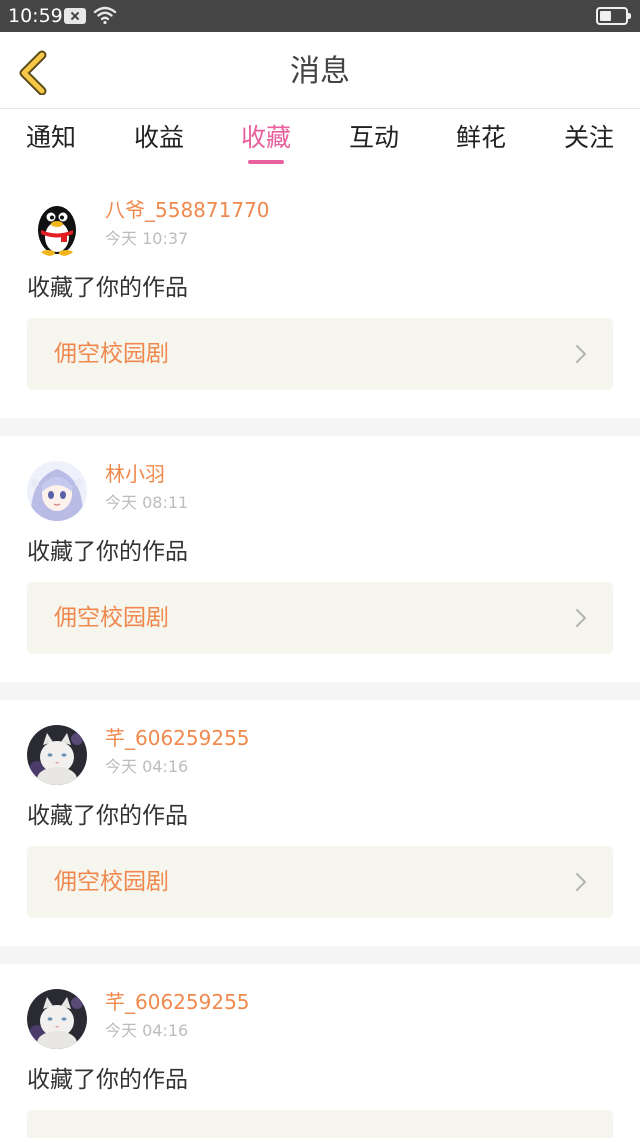 Image resolution: width=640 pixels, height=1138 pixels. Describe the element at coordinates (105, 15) in the screenshot. I see `wifi-icon` at that location.